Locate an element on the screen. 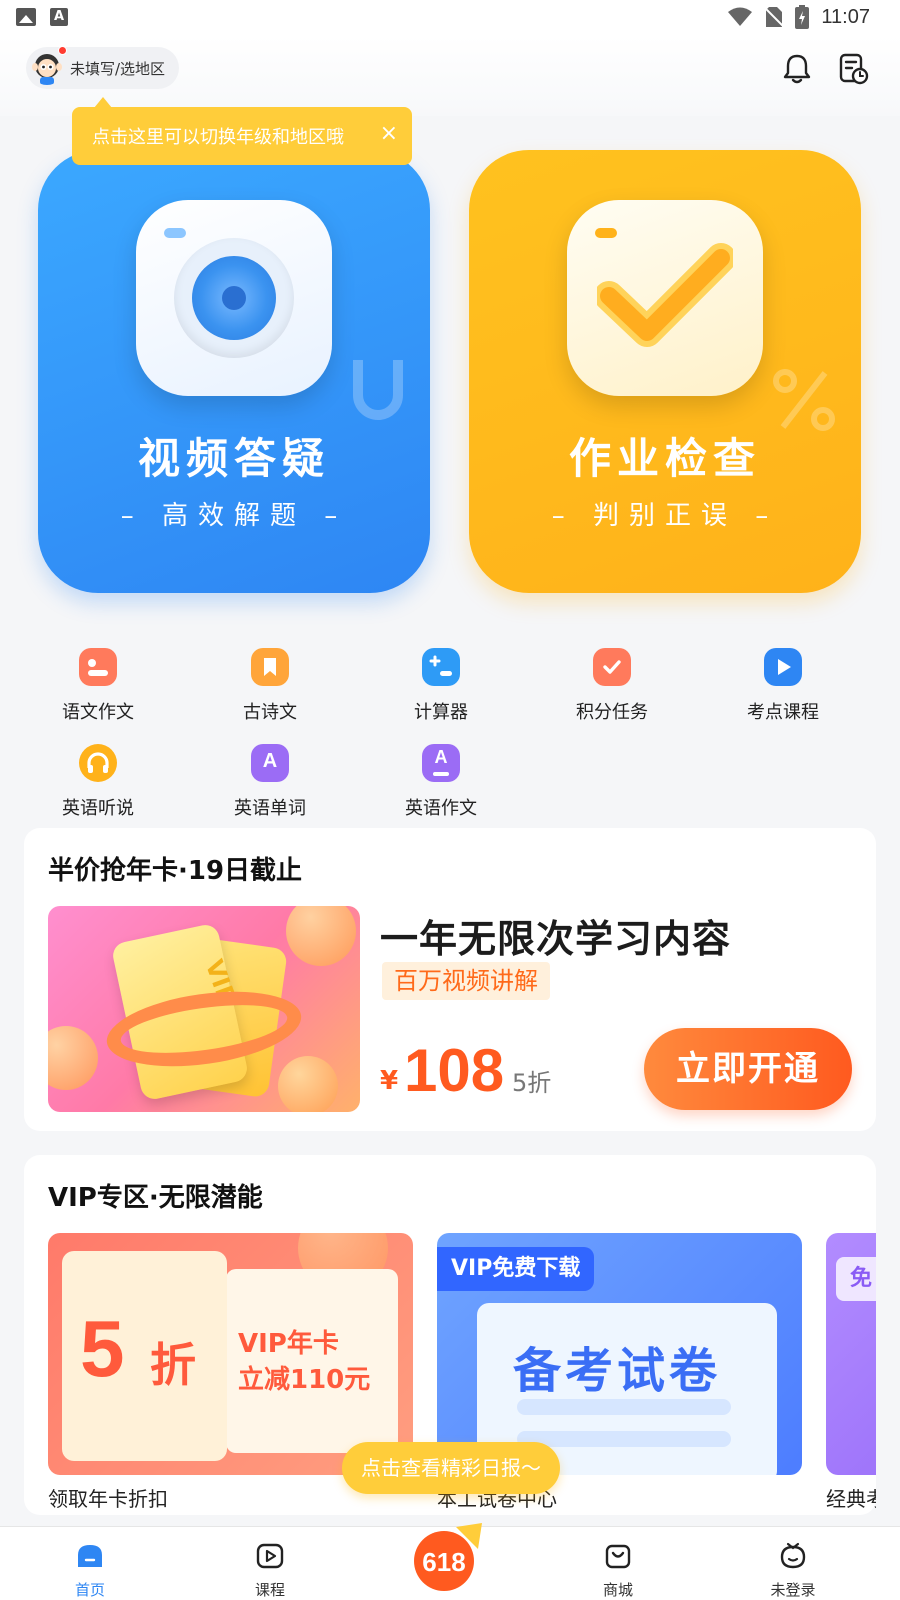  notification-dot is located at coordinates (62, 50).